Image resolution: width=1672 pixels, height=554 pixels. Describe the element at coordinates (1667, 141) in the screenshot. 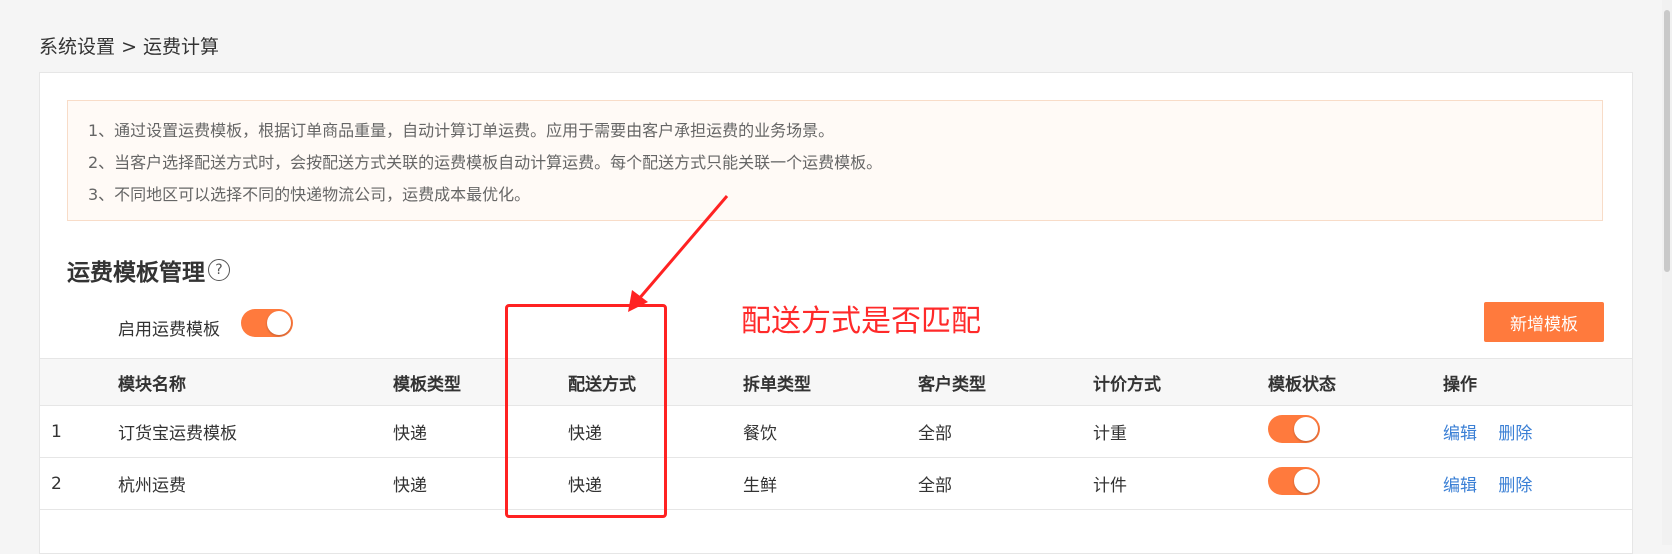

I see `scrollbar-thumb` at that location.